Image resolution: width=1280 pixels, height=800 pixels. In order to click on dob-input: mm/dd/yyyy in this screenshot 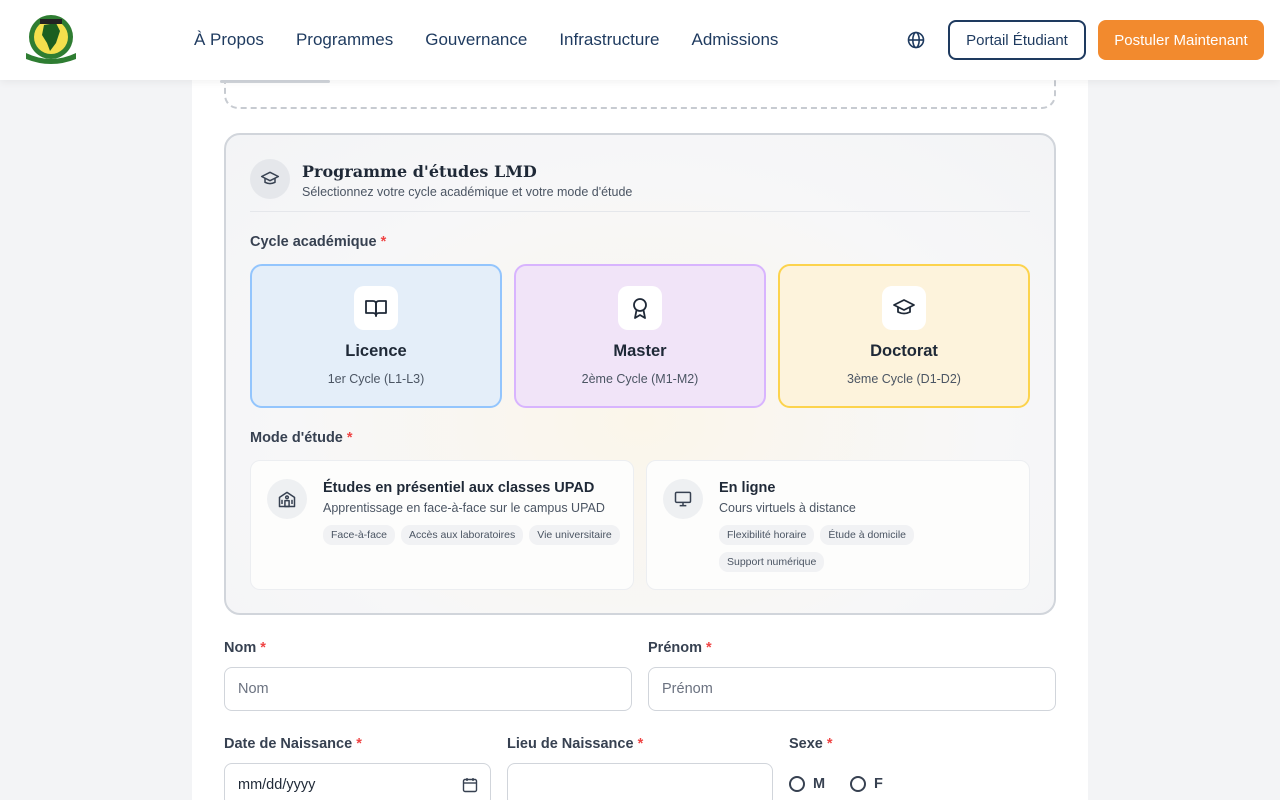, I will do `click(357, 781)`.